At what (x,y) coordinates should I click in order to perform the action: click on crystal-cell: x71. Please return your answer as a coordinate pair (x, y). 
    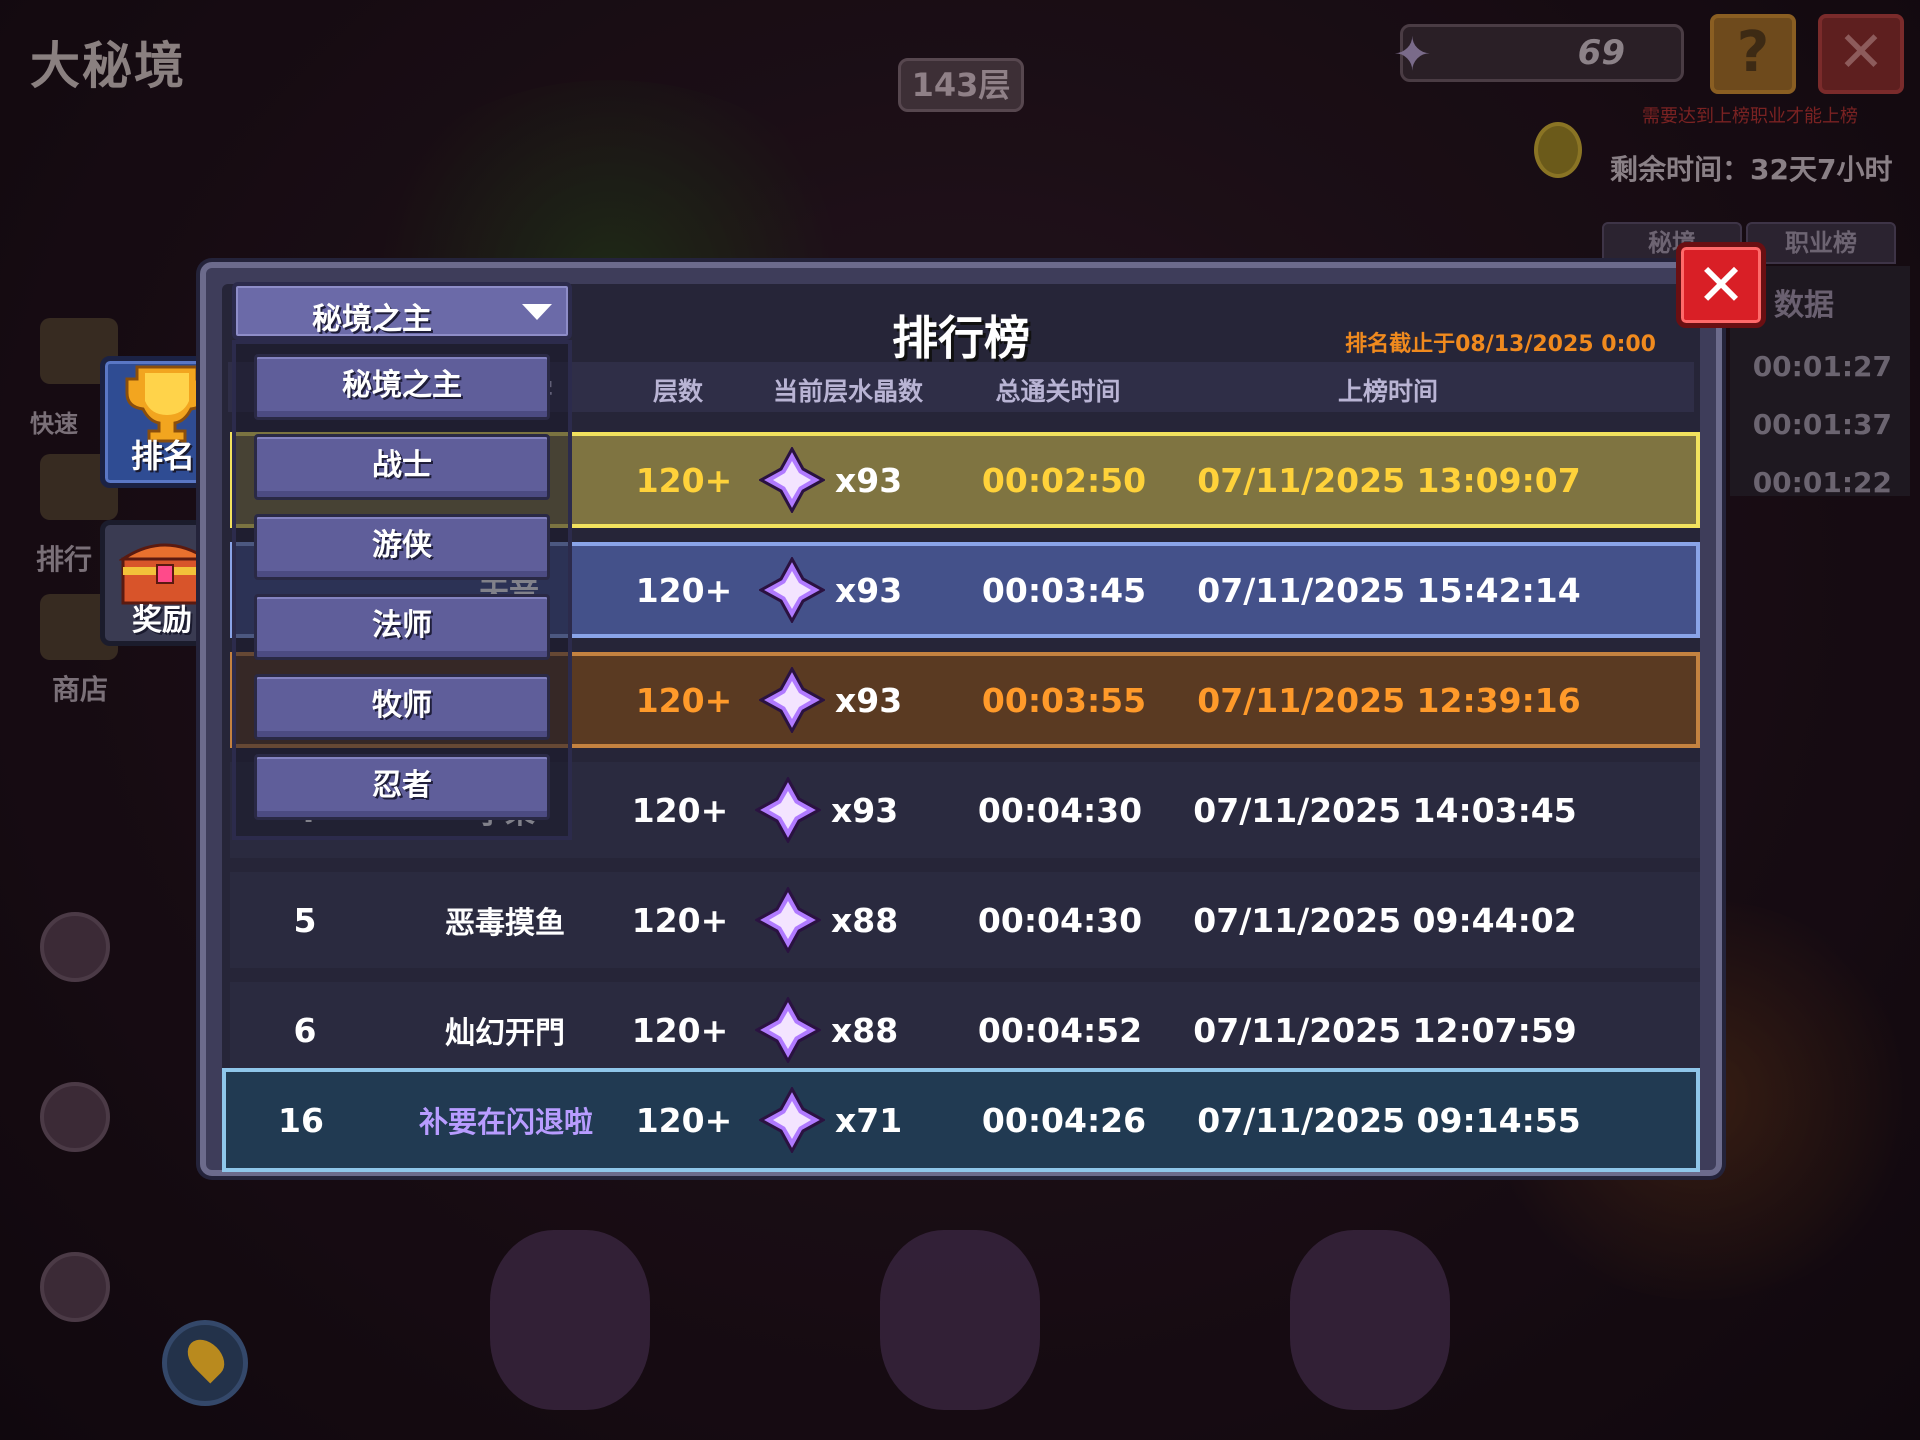
    Looking at the image, I should click on (858, 1120).